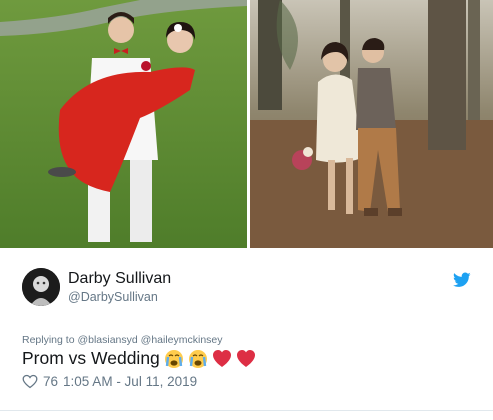 The image size is (493, 420). Describe the element at coordinates (119, 279) in the screenshot. I see `author-display-name: Darby Sullivan` at that location.